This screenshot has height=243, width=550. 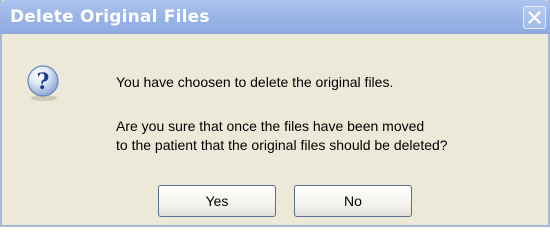 I want to click on close-button, so click(x=534, y=17).